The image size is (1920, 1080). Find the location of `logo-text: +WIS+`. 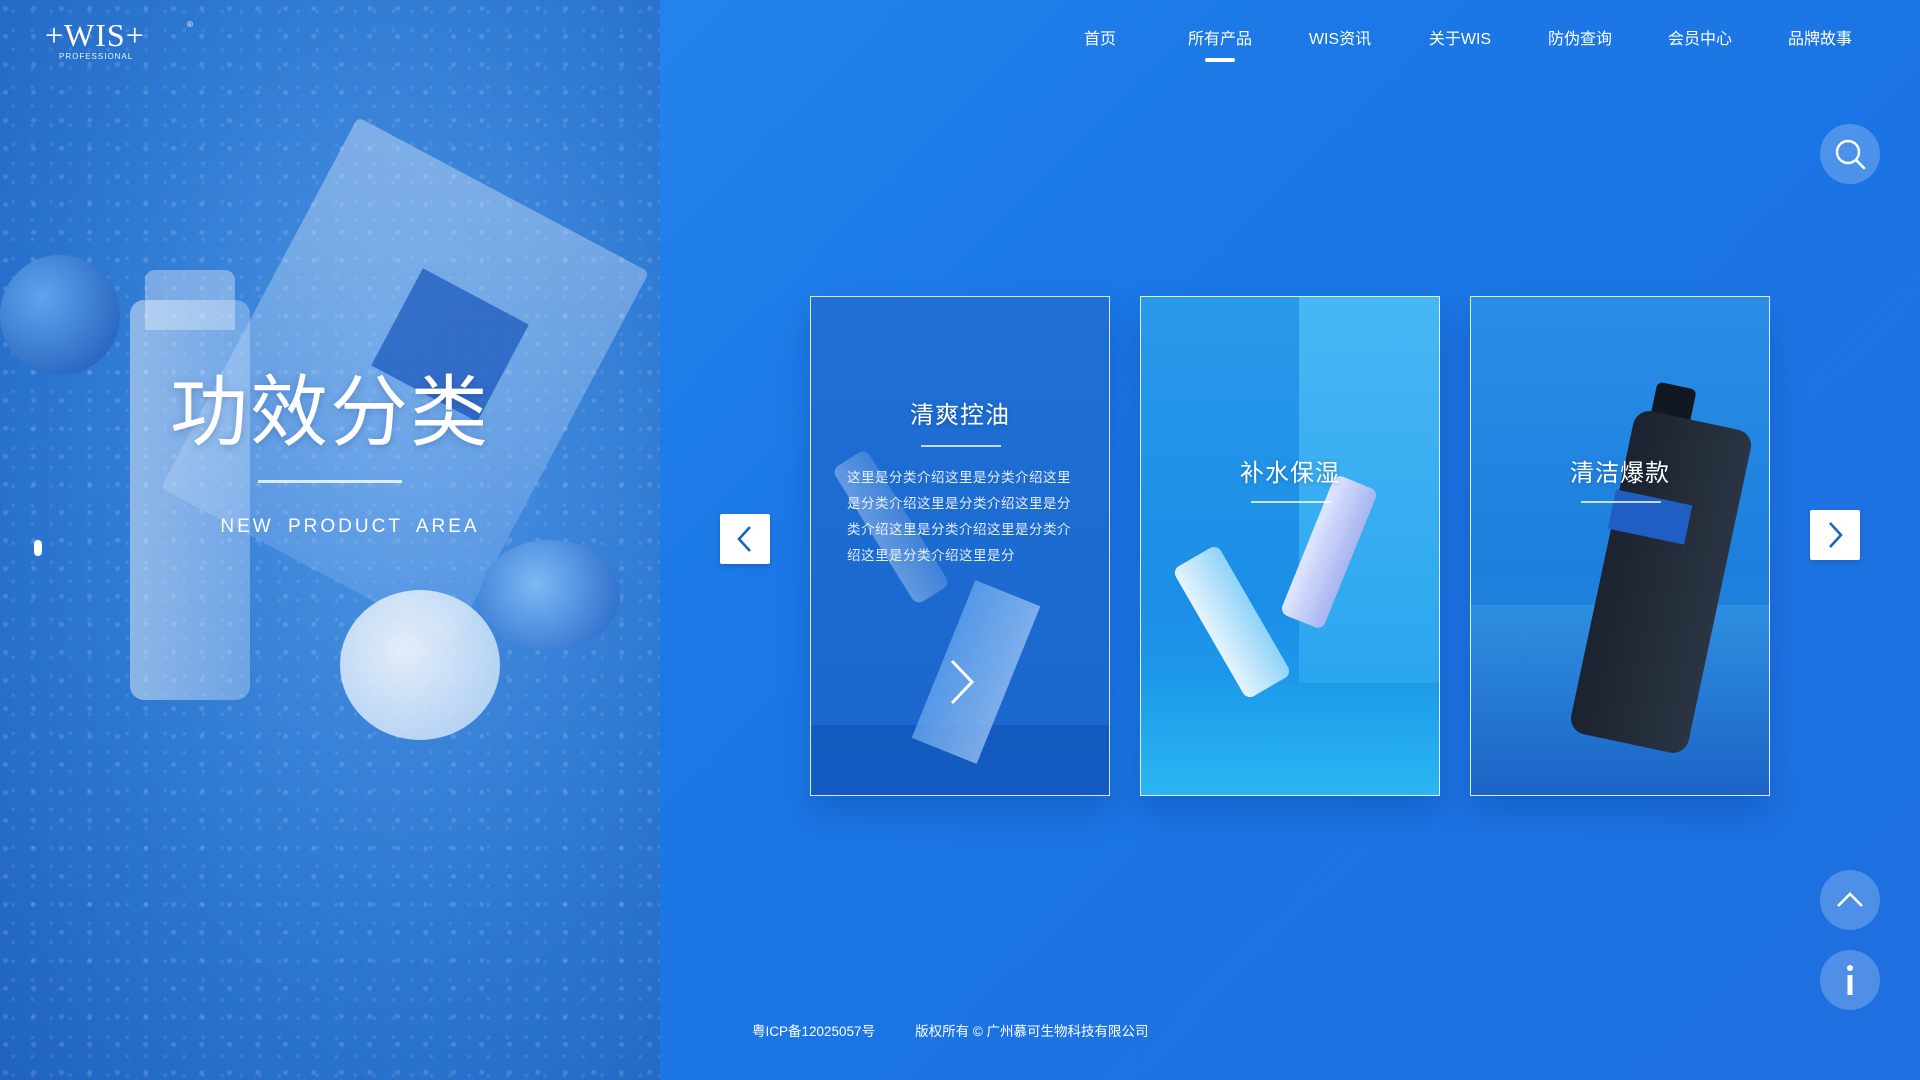

logo-text: +WIS+ is located at coordinates (95, 35).